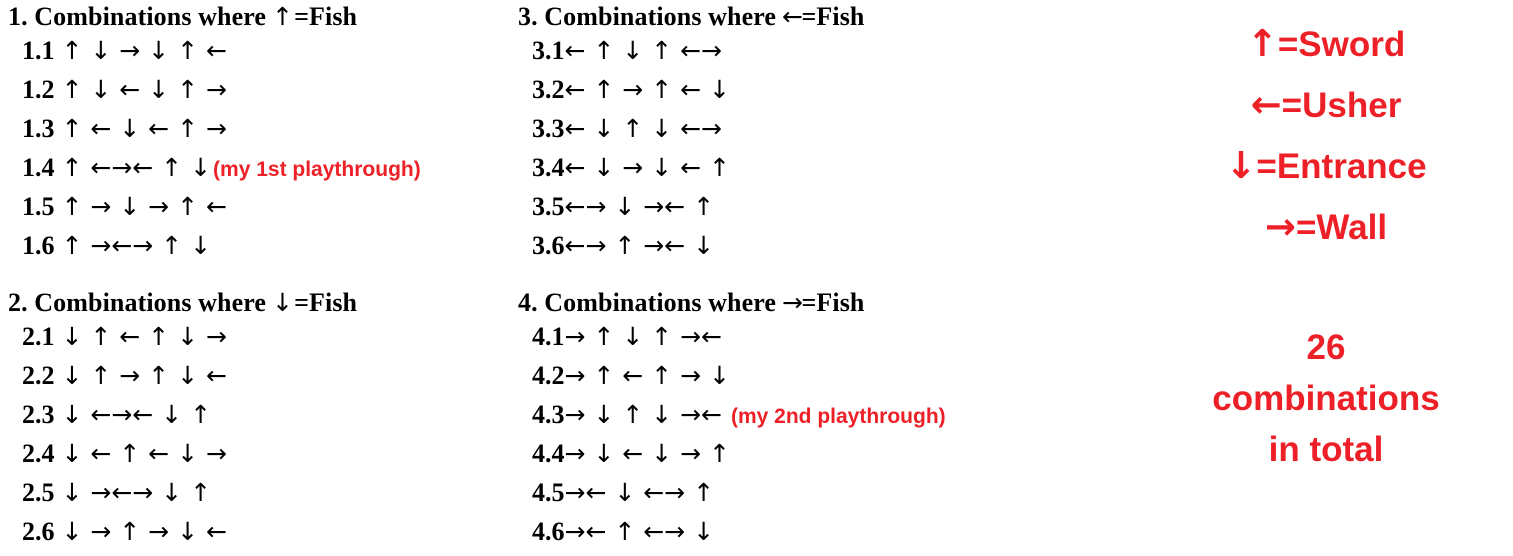 Image resolution: width=1513 pixels, height=556 pixels. What do you see at coordinates (283, 302) in the screenshot?
I see `section-2-header-arrow-icon: ↓` at bounding box center [283, 302].